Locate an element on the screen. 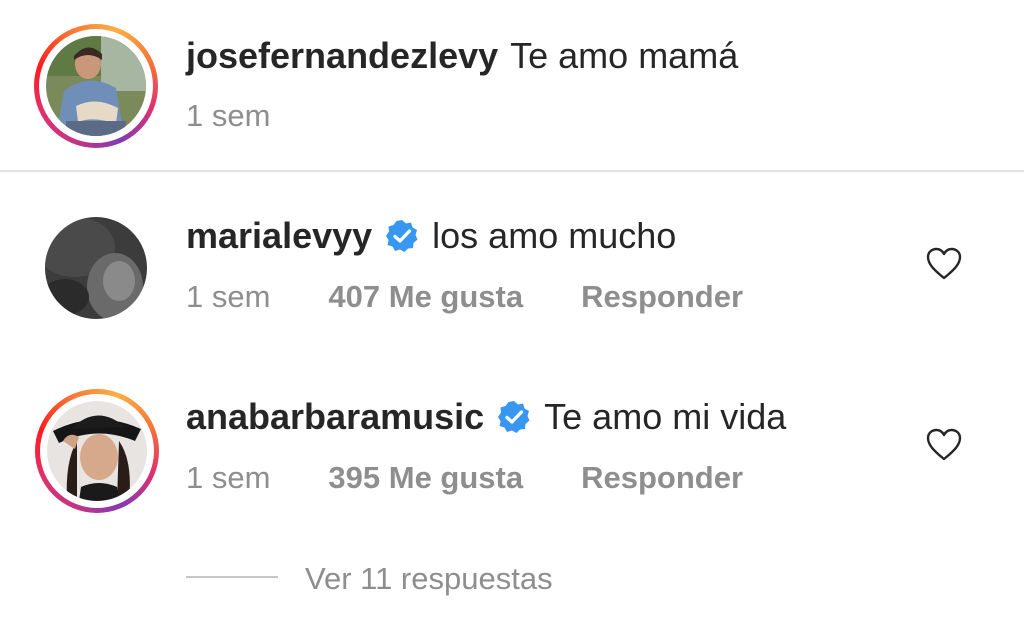 The image size is (1024, 619). comment-username: anabarbaramusic is located at coordinates (335, 417).